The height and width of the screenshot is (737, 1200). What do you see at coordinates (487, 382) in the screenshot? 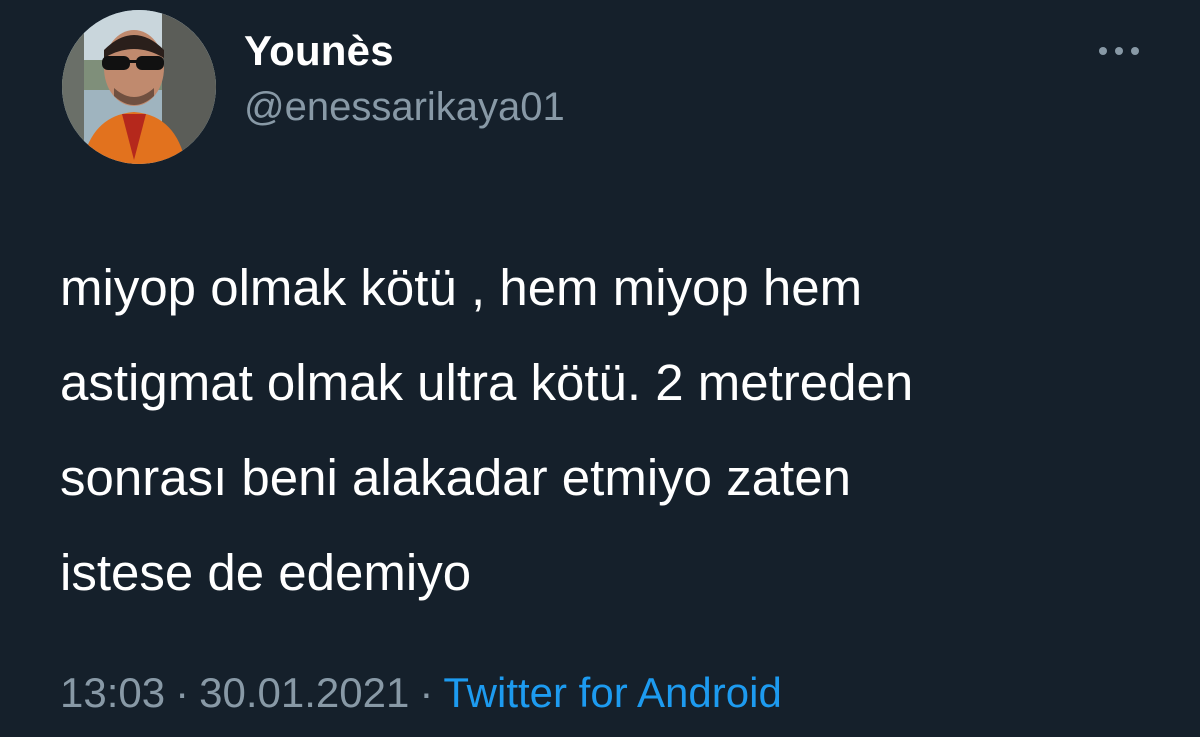
I see `tweet-text-line: astigmat olmak ultra kötü. 2 metreden` at bounding box center [487, 382].